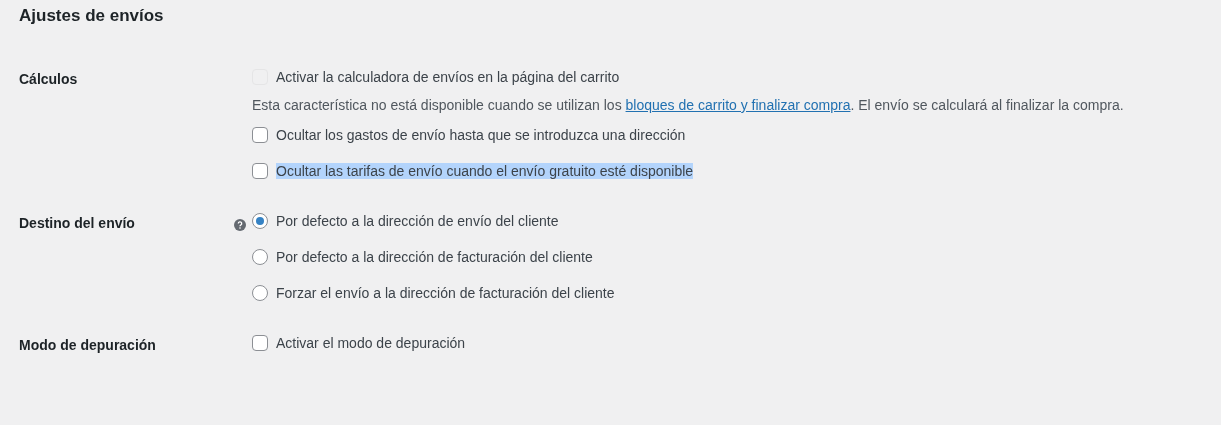  Describe the element at coordinates (87, 344) in the screenshot. I see `setting-label: Modo de depuración` at that location.